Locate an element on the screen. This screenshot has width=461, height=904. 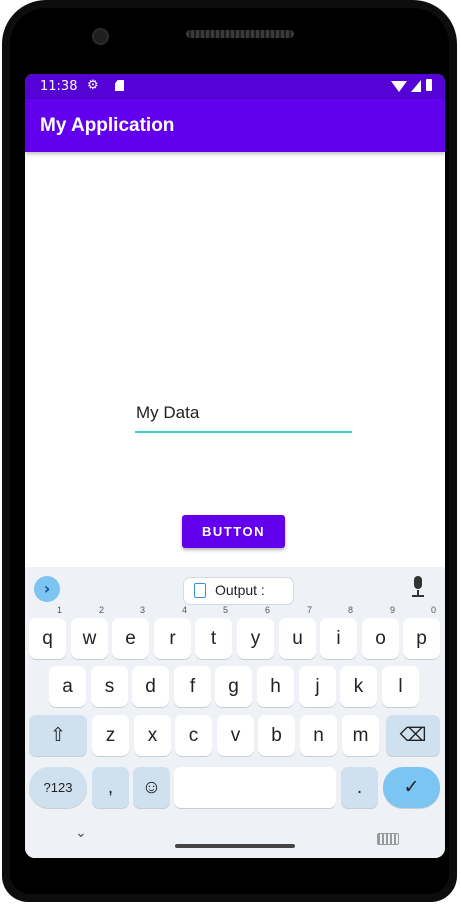
key-n: n is located at coordinates (318, 735).